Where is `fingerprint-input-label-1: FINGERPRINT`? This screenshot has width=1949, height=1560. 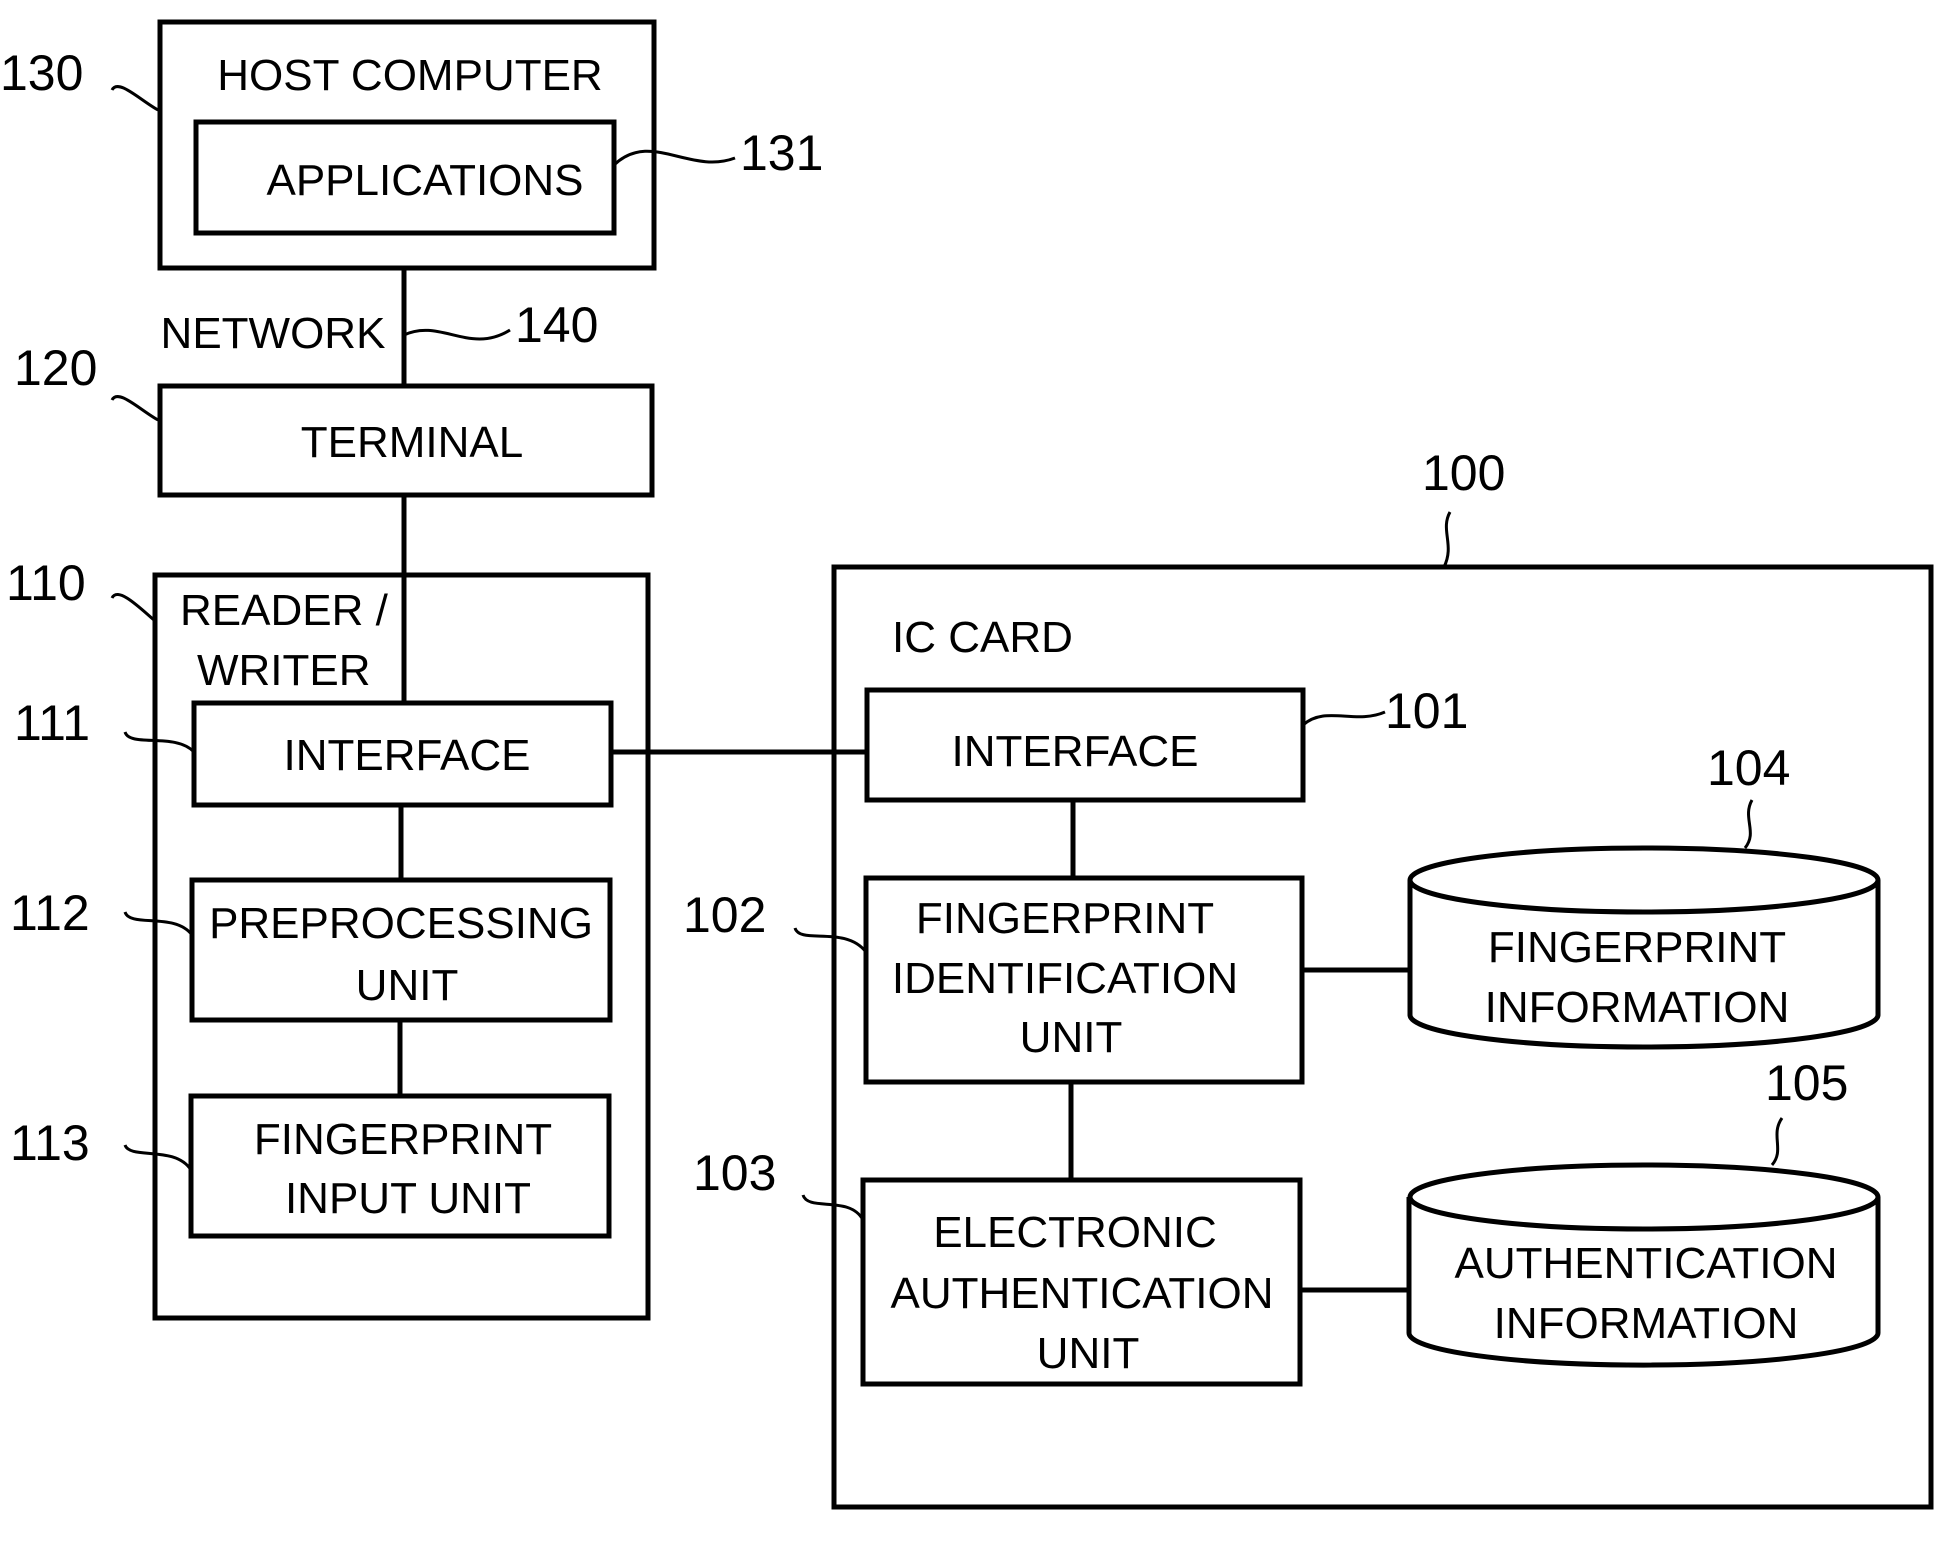
fingerprint-input-label-1: FINGERPRINT is located at coordinates (403, 1139).